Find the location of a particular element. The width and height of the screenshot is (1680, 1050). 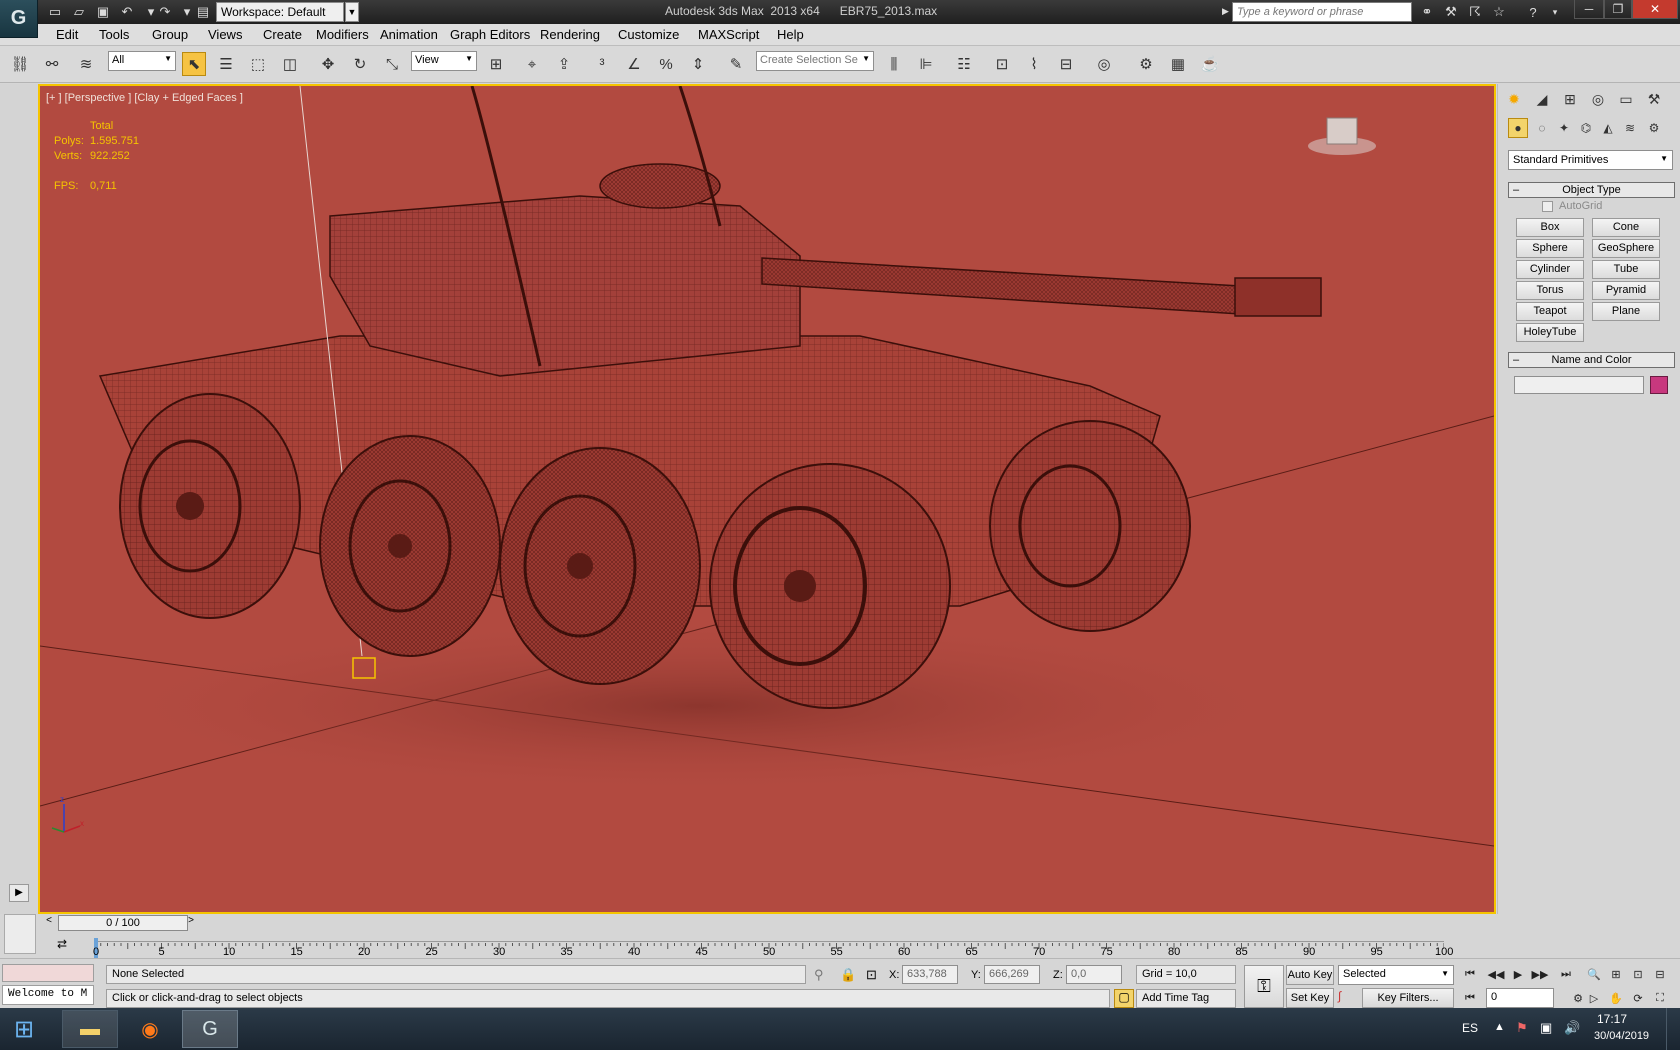

action-center-icon: ⚑ is located at coordinates (1522, 1028).